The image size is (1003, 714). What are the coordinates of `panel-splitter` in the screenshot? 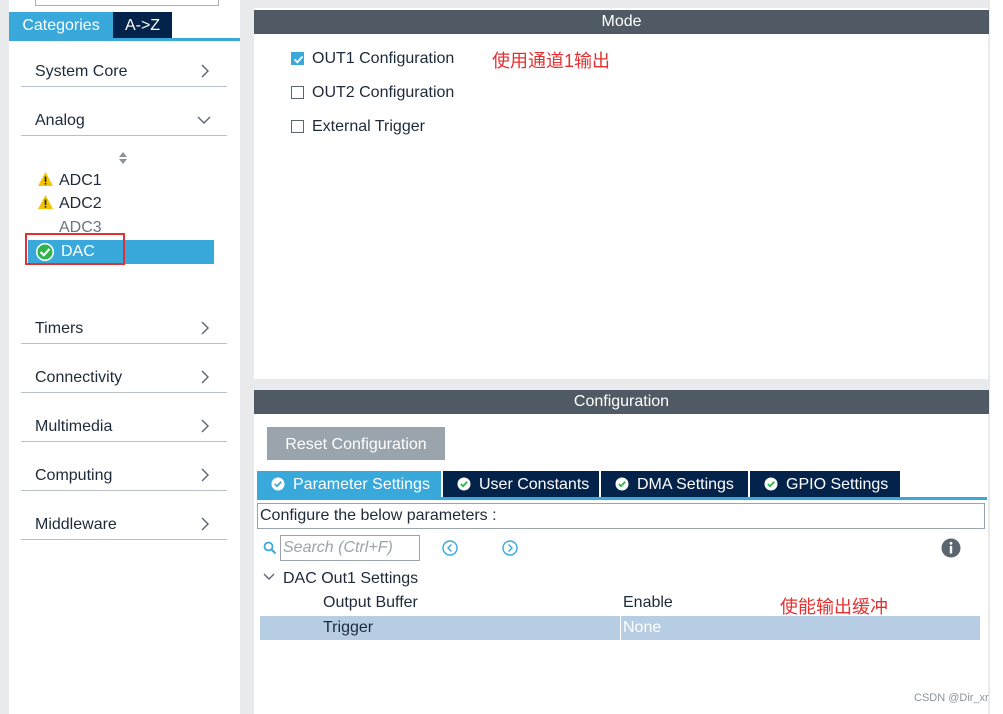 It's located at (247, 357).